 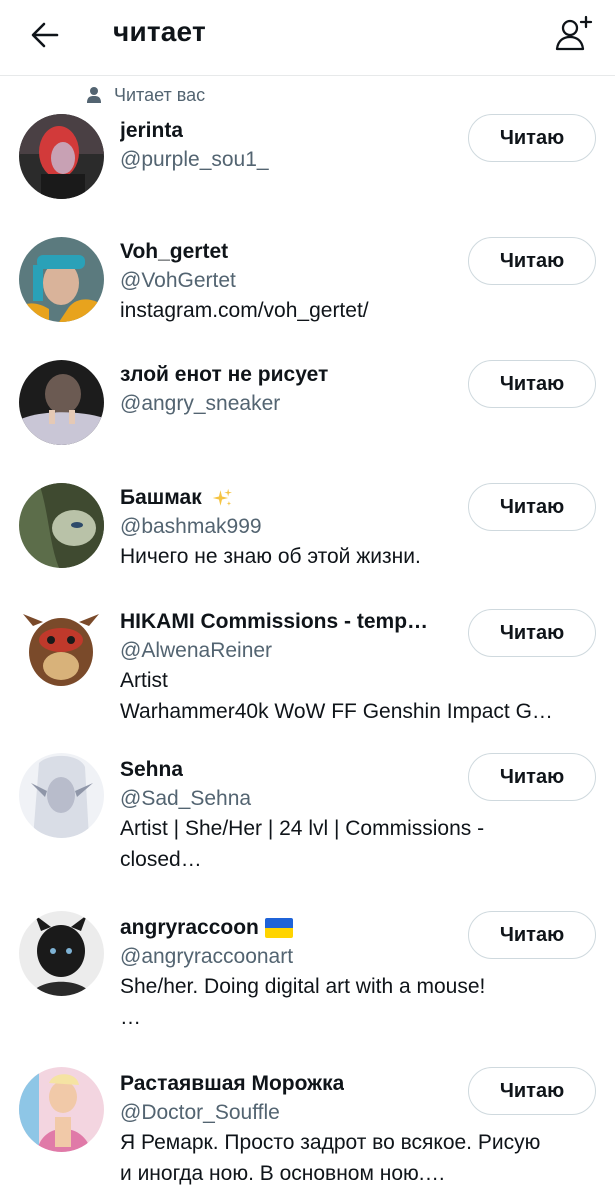 I want to click on back-button, so click(x=45, y=35).